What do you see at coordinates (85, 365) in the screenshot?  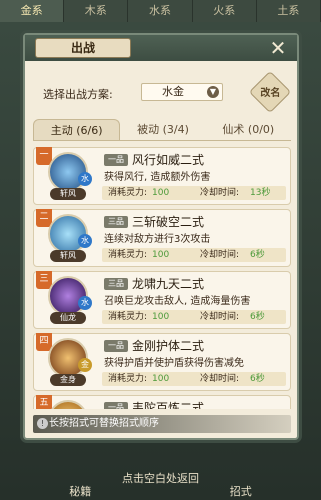 I see `element-metal-icon: 金` at bounding box center [85, 365].